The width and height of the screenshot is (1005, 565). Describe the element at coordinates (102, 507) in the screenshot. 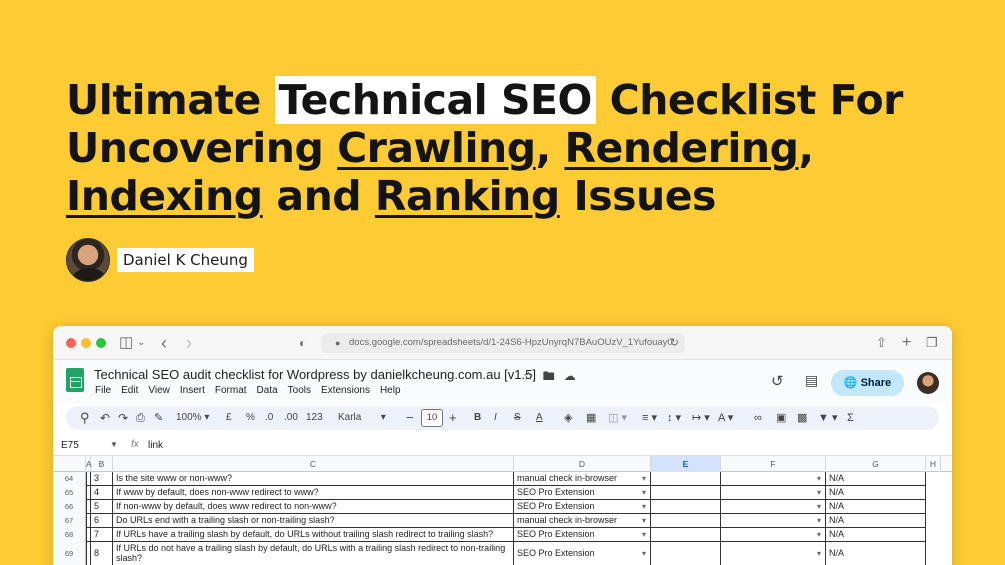

I see `cell-b: 5` at that location.